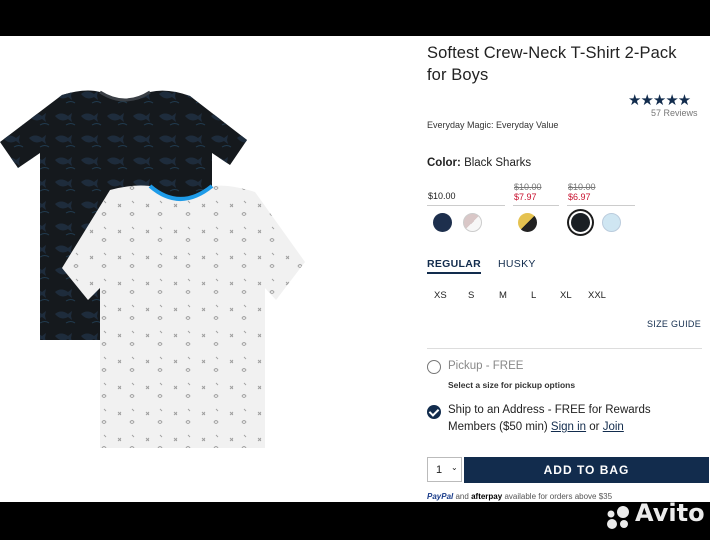 Image resolution: width=710 pixels, height=540 pixels. Describe the element at coordinates (670, 513) in the screenshot. I see `avito-wordmark: Avito` at that location.